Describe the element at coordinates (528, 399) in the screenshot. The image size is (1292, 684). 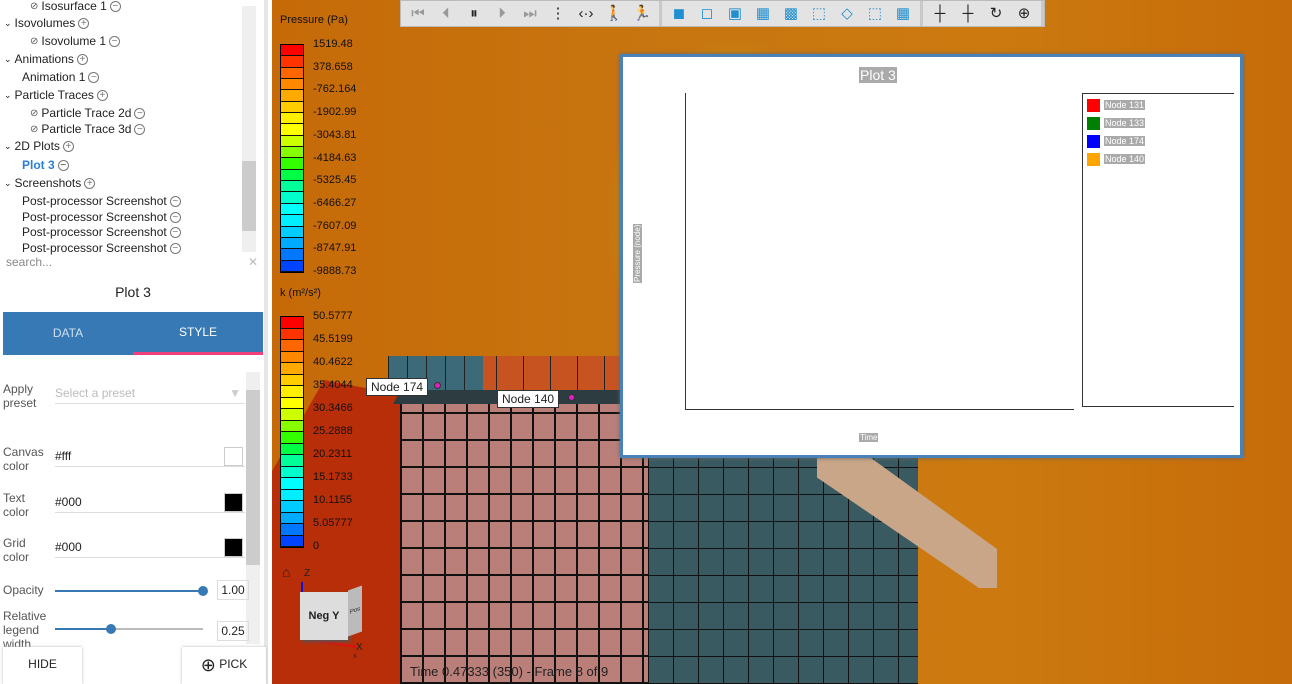
I see `node-140-label: Node 140` at that location.